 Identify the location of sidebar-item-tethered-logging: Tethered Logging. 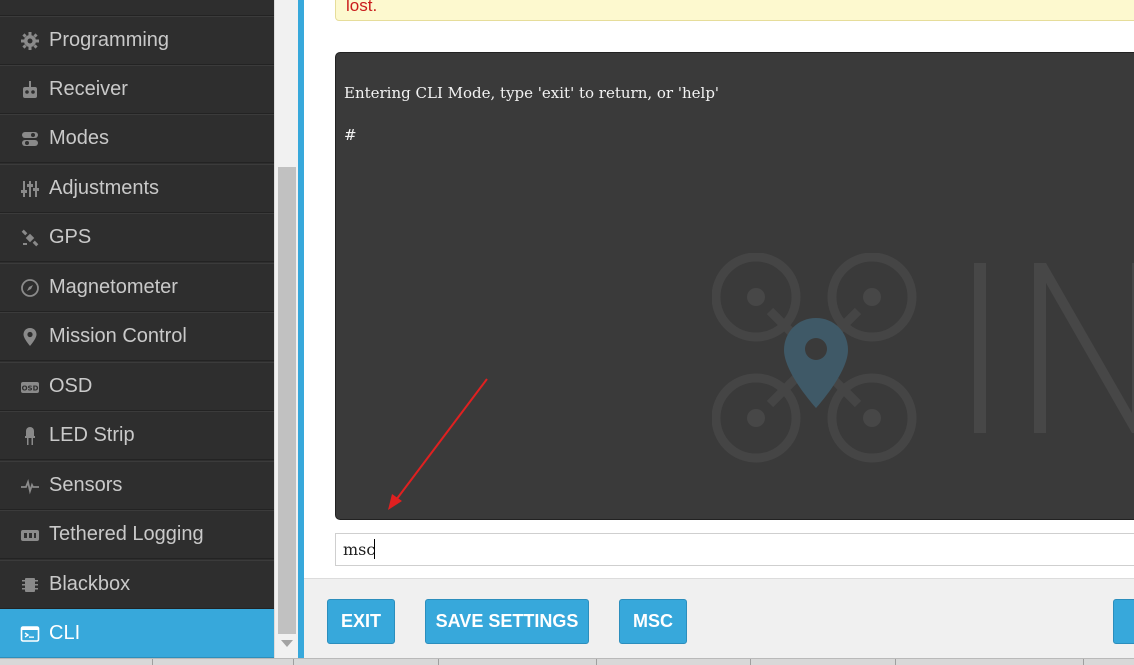
(137, 534).